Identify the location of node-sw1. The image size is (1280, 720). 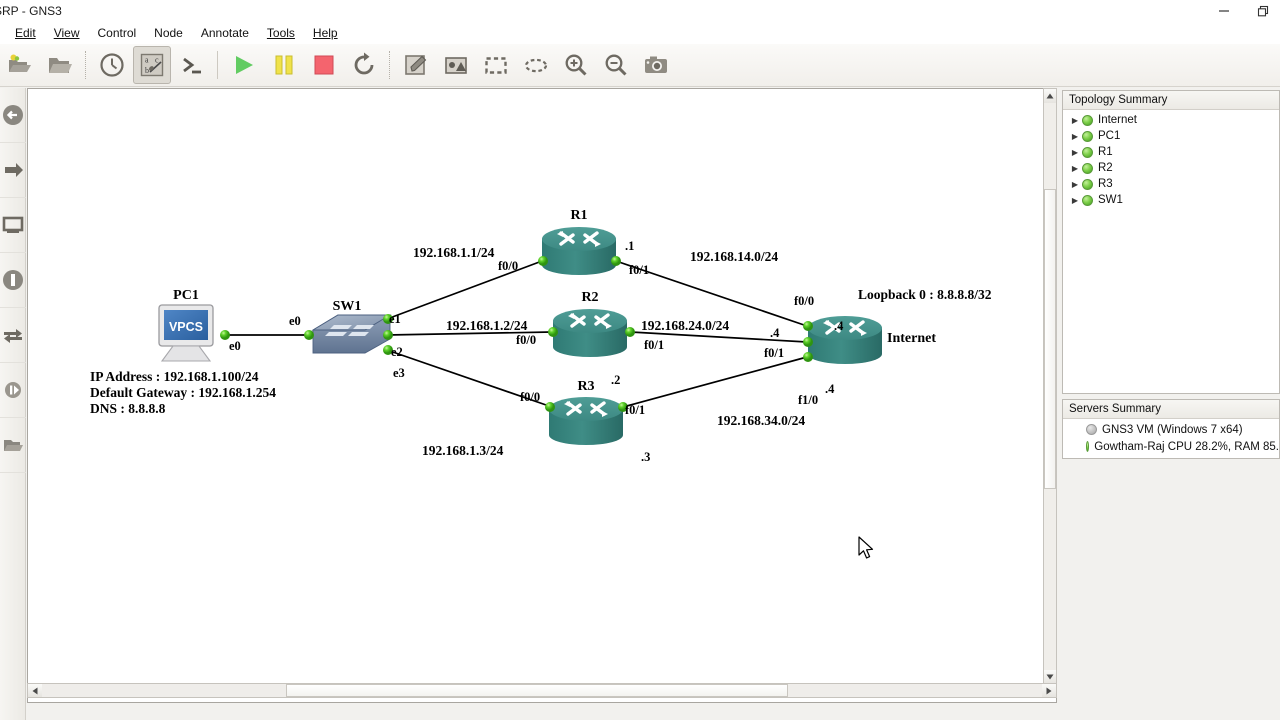
(351, 334).